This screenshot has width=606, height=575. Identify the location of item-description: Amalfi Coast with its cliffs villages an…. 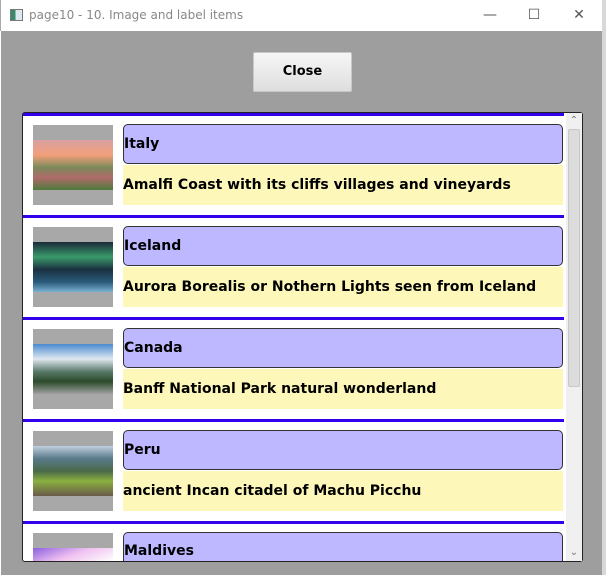
(343, 185).